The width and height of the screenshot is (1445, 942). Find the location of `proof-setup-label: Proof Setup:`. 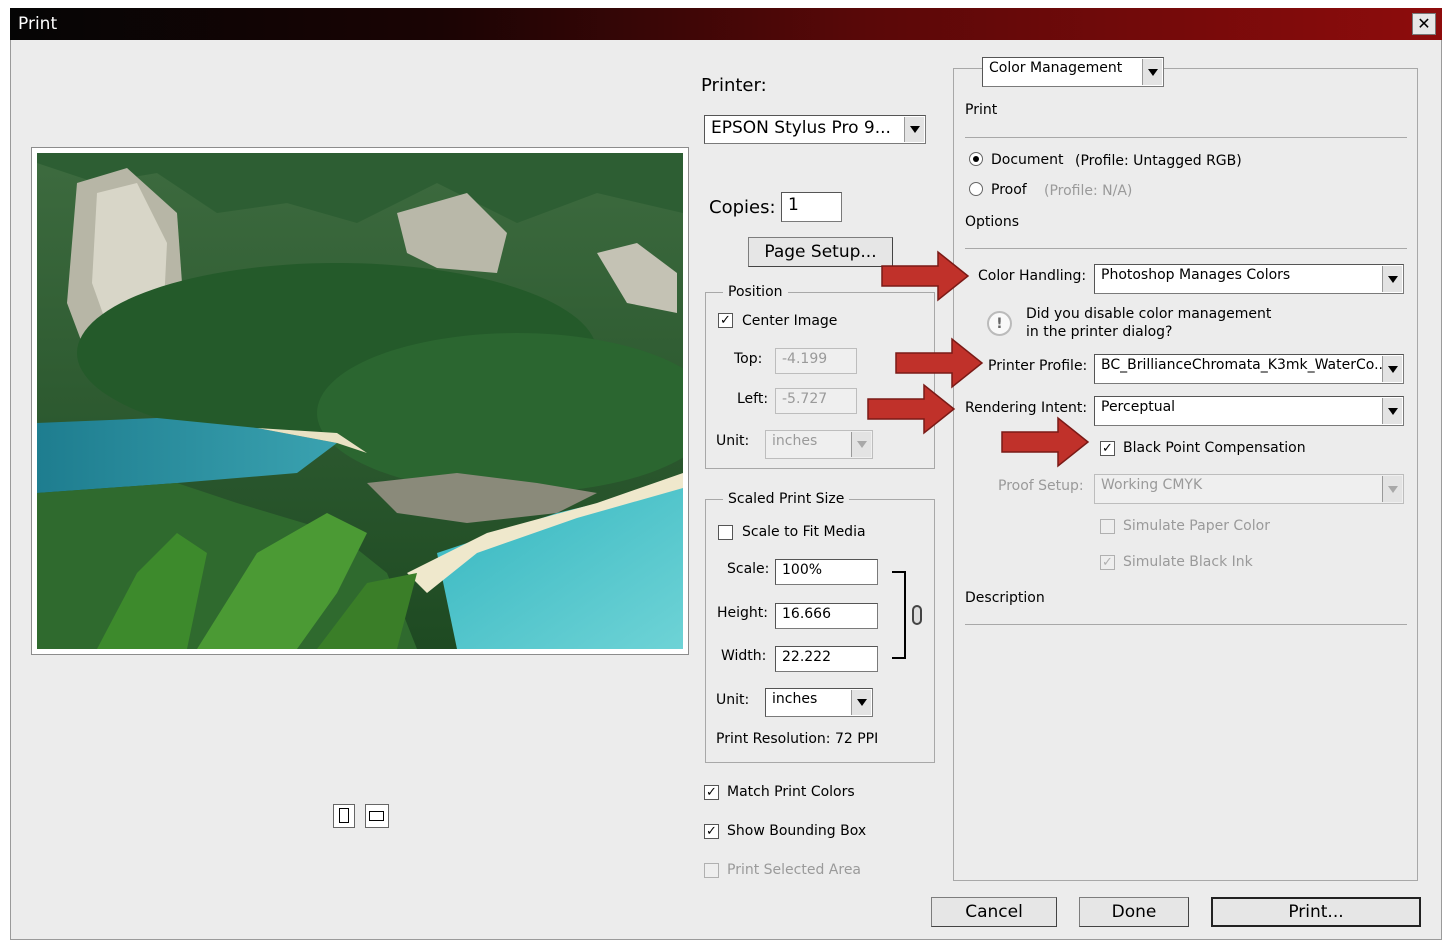

proof-setup-label: Proof Setup: is located at coordinates (1041, 486).